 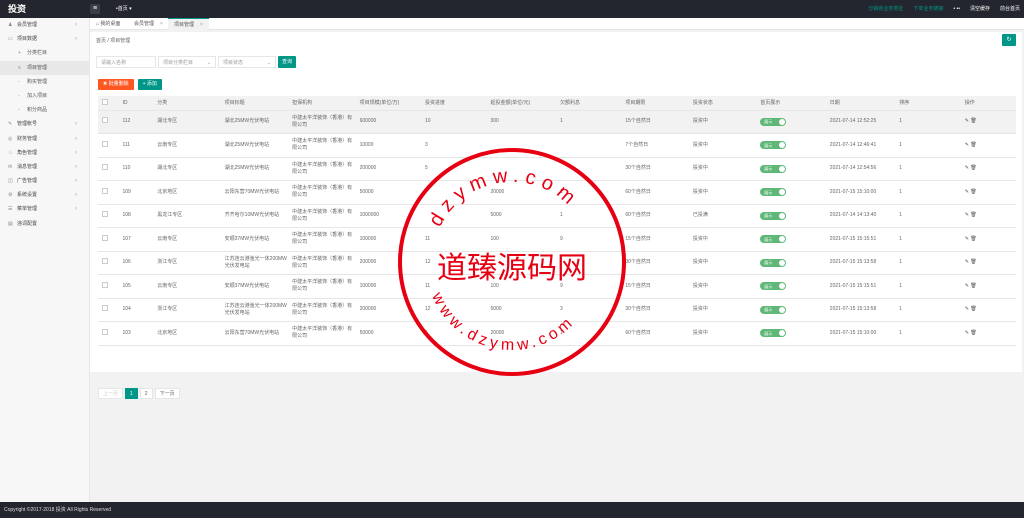 I want to click on tab-projects: 项目管理 ×, so click(x=188, y=24).